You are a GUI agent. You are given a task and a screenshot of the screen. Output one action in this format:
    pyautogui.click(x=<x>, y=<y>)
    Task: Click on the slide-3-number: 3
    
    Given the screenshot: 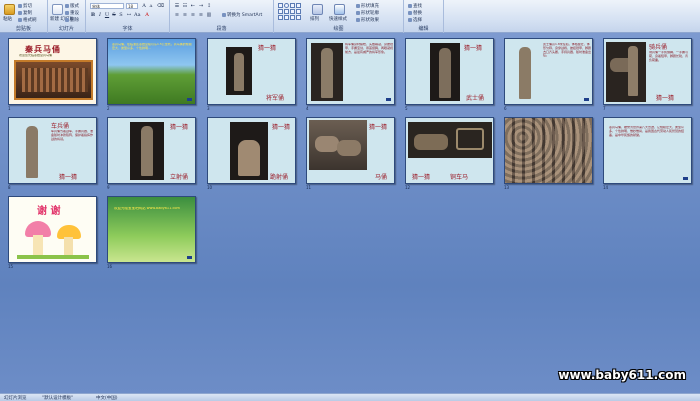 What is the action you would take?
    pyautogui.click(x=208, y=108)
    